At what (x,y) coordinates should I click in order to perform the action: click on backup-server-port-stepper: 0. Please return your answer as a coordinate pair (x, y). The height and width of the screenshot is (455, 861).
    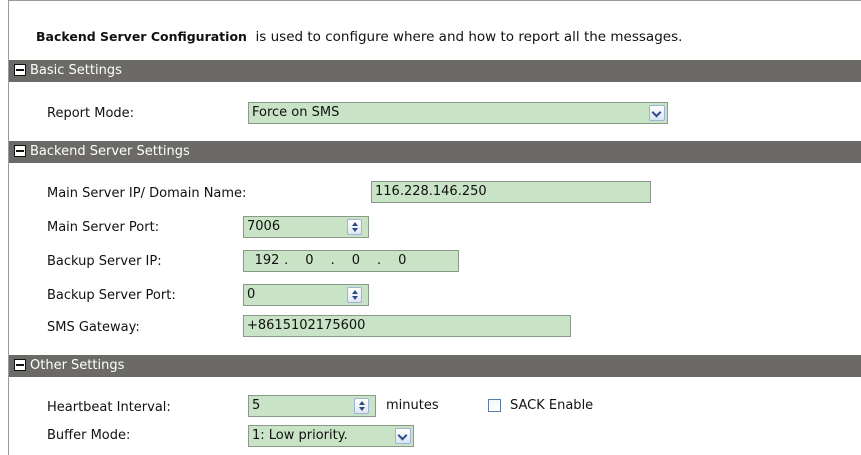
    Looking at the image, I should click on (306, 295).